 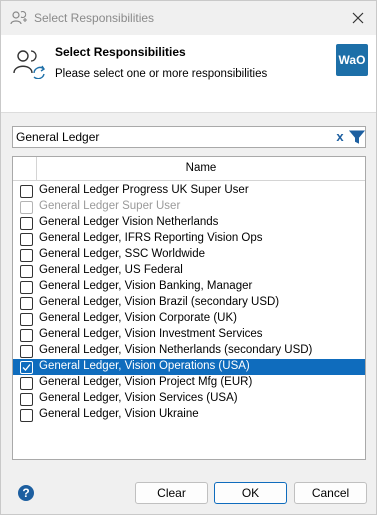 What do you see at coordinates (29, 63) in the screenshot?
I see `users-refresh-icon` at bounding box center [29, 63].